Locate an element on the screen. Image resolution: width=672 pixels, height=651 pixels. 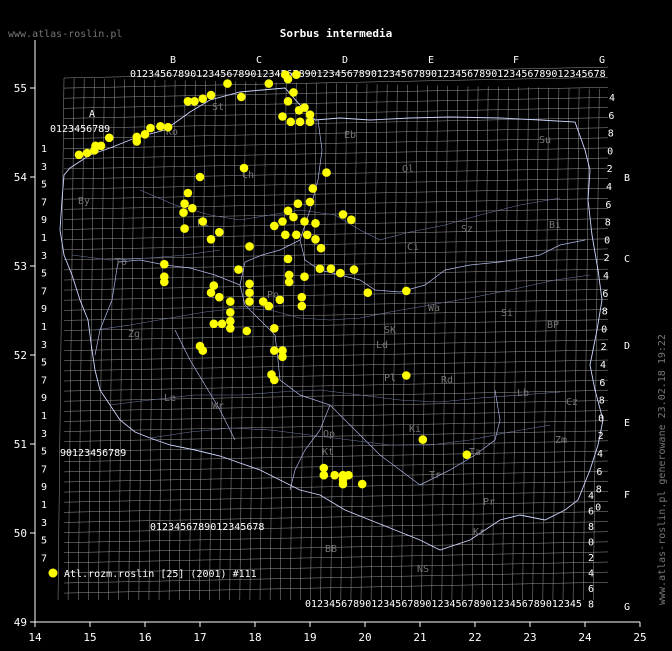
grid-letter-side: F is located at coordinates (627, 495).